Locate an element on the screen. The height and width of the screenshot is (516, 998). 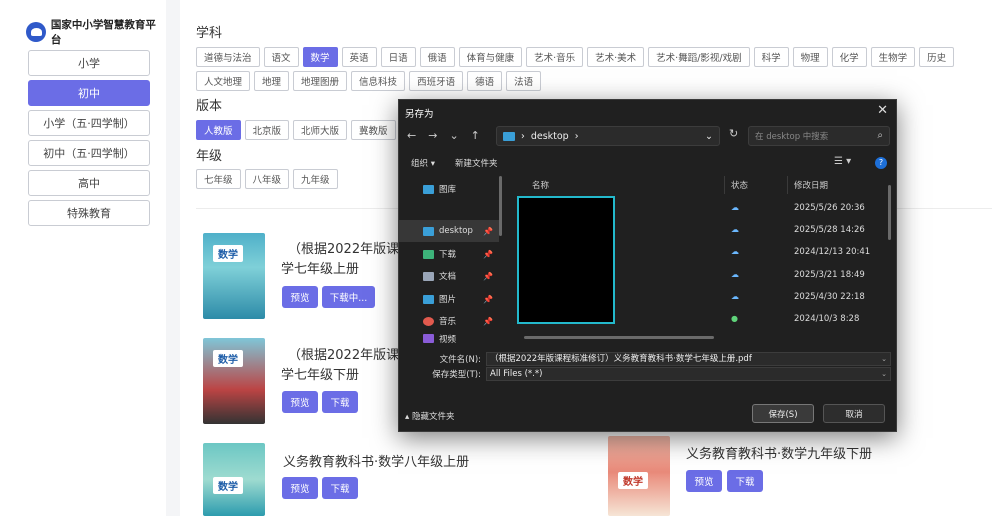
subject-tag: 语文 is located at coordinates (281, 57).